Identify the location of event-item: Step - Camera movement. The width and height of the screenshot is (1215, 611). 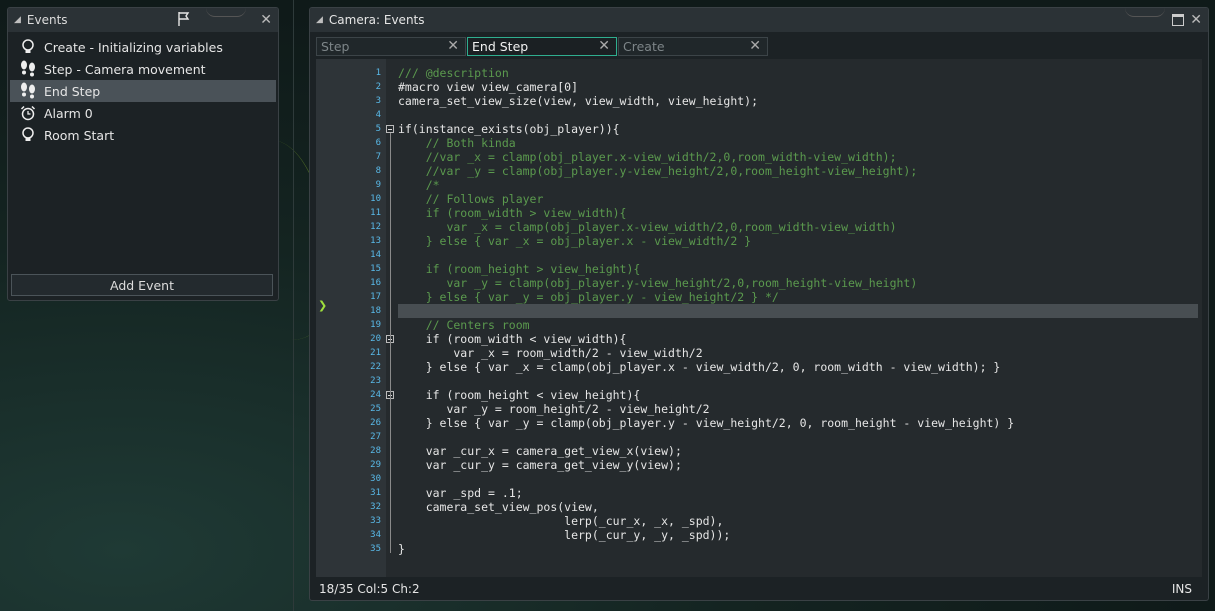
(143, 69).